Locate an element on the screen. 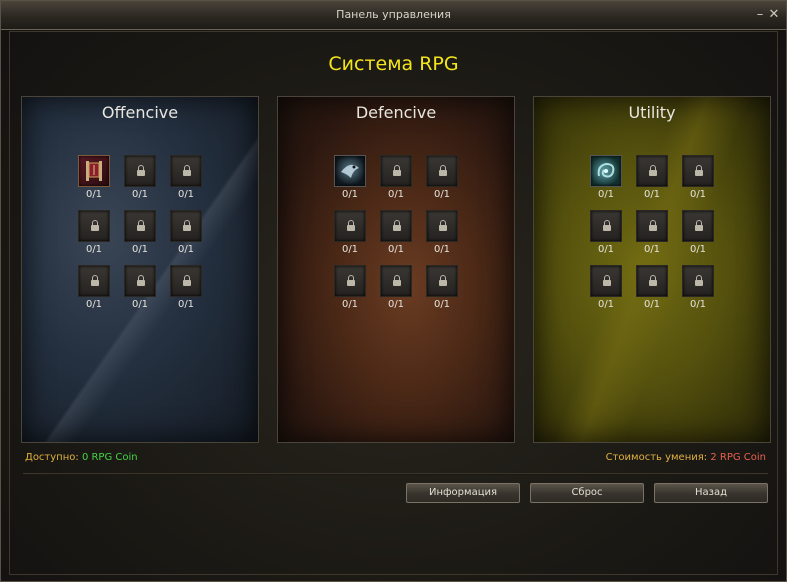  page-title: Система RPG is located at coordinates (393, 64).